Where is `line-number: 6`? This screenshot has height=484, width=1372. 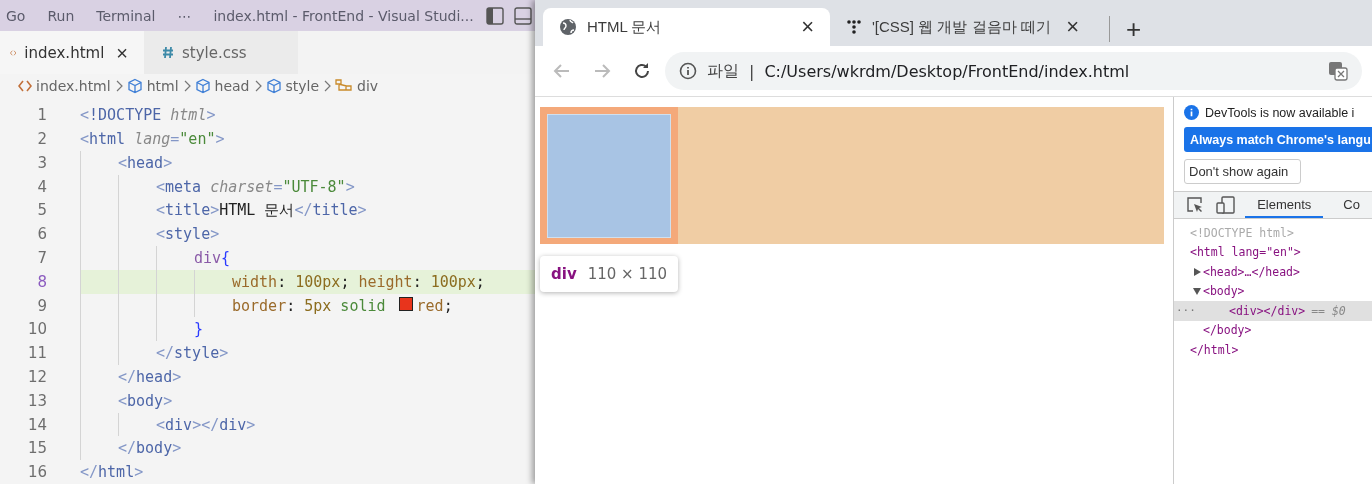 line-number: 6 is located at coordinates (41, 234).